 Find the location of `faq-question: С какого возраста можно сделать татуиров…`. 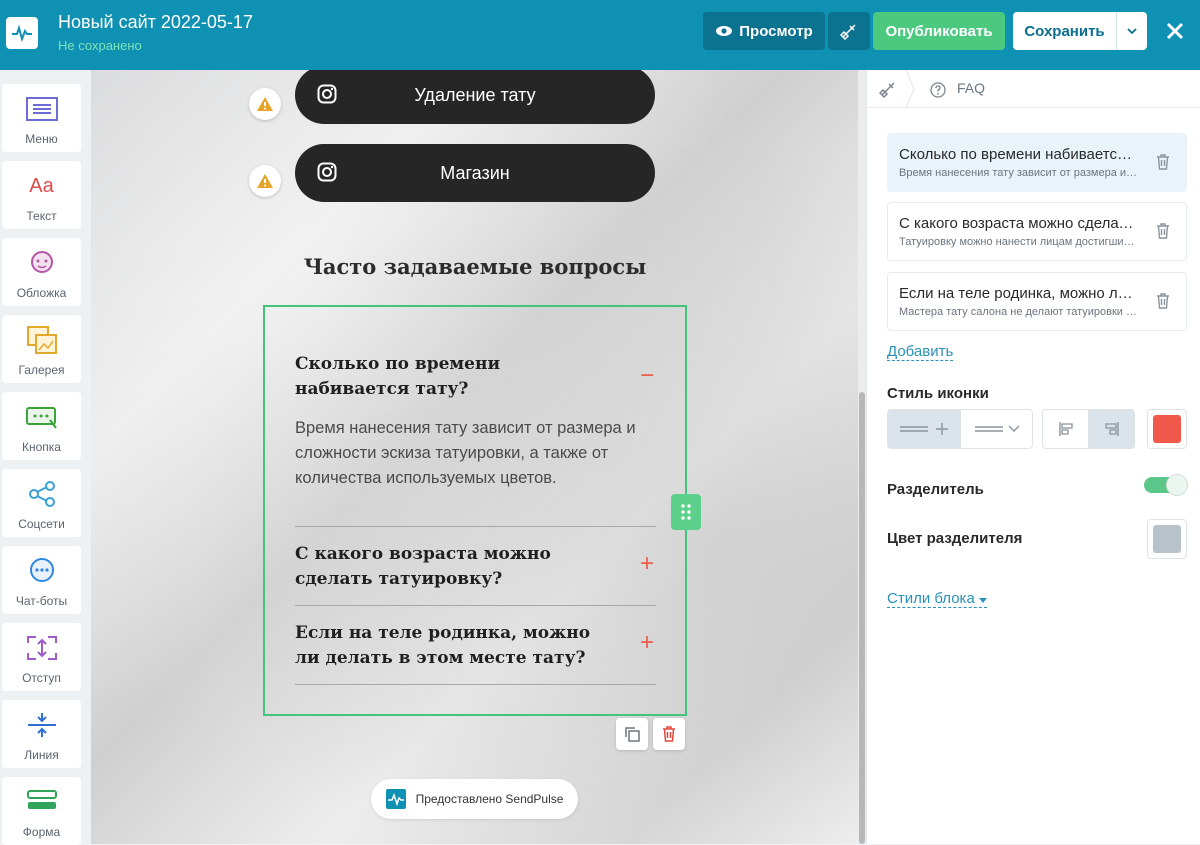

faq-question: С какого возраста можно сделать татуиров… is located at coordinates (455, 567).